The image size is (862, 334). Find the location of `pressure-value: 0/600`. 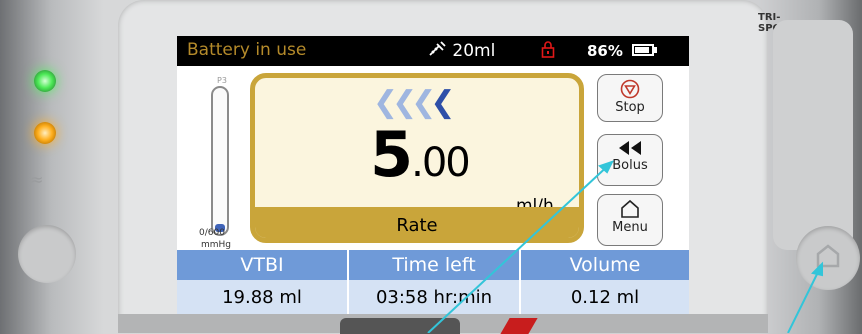

pressure-value: 0/600 is located at coordinates (212, 233).